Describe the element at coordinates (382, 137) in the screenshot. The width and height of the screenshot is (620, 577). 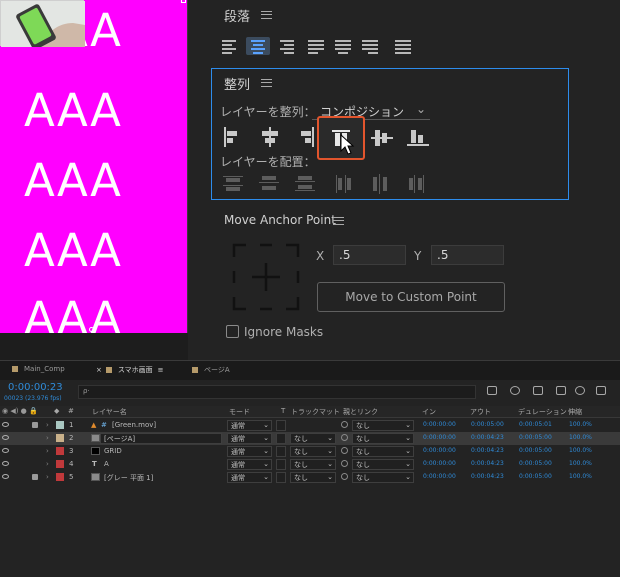
I see `align-vertical-center-icon` at that location.